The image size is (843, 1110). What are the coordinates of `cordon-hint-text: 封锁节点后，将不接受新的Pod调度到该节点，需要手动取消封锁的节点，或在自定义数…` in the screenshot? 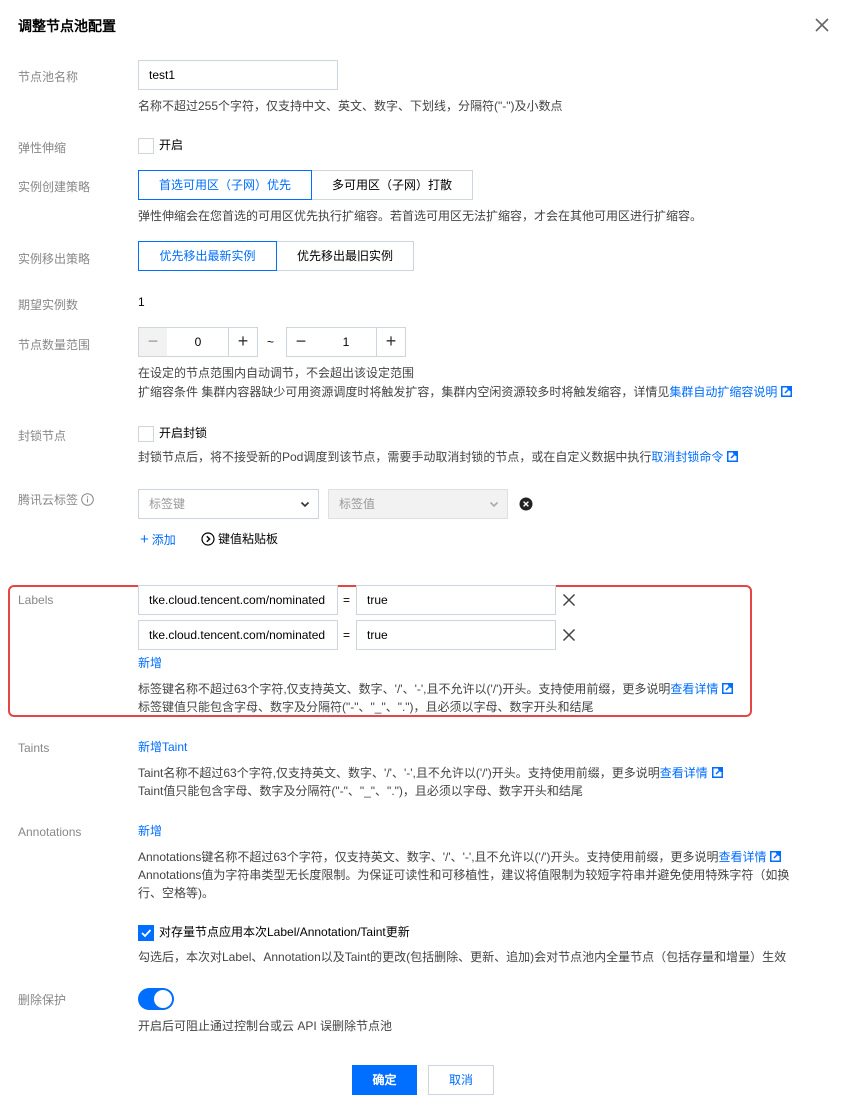 It's located at (395, 457).